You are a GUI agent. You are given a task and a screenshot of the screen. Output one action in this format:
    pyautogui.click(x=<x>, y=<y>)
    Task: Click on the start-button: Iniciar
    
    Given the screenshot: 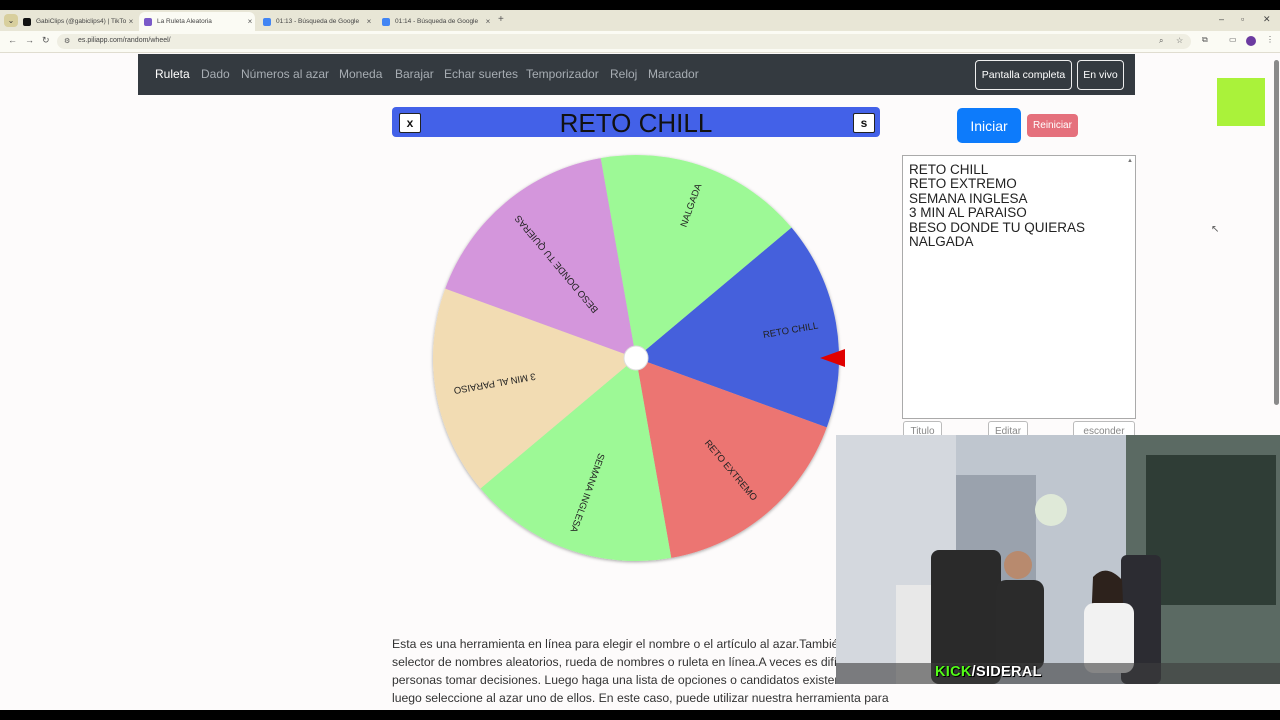 What is the action you would take?
    pyautogui.click(x=989, y=125)
    